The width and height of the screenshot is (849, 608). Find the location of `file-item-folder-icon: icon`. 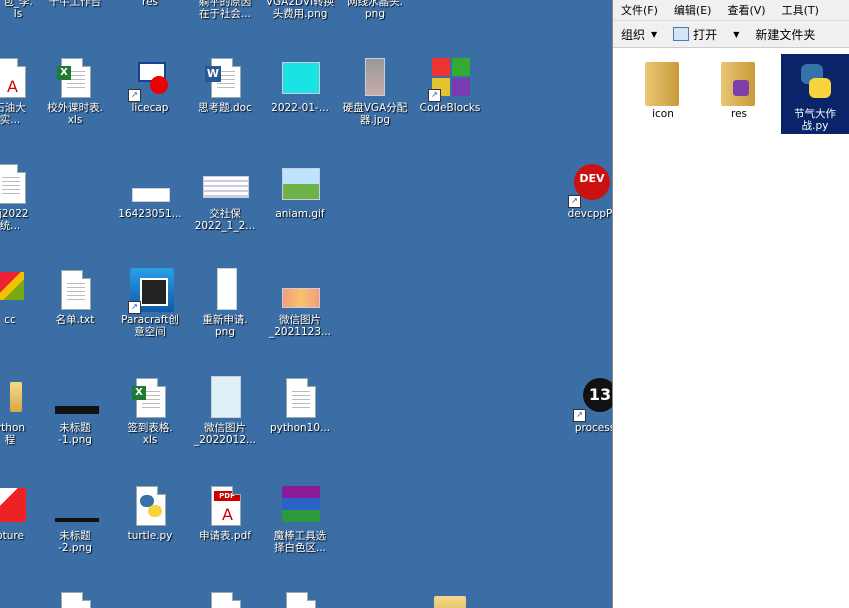

file-item-folder-icon: icon is located at coordinates (663, 88).